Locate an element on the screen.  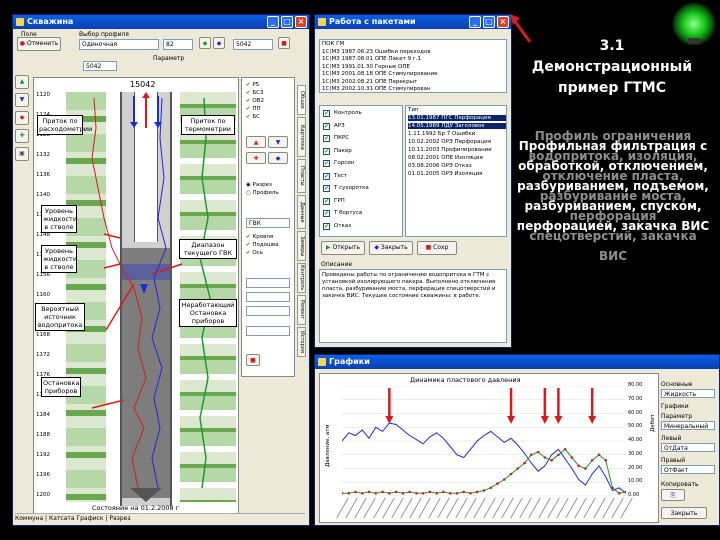
depth-tick: 1120 is located at coordinates (43, 95).